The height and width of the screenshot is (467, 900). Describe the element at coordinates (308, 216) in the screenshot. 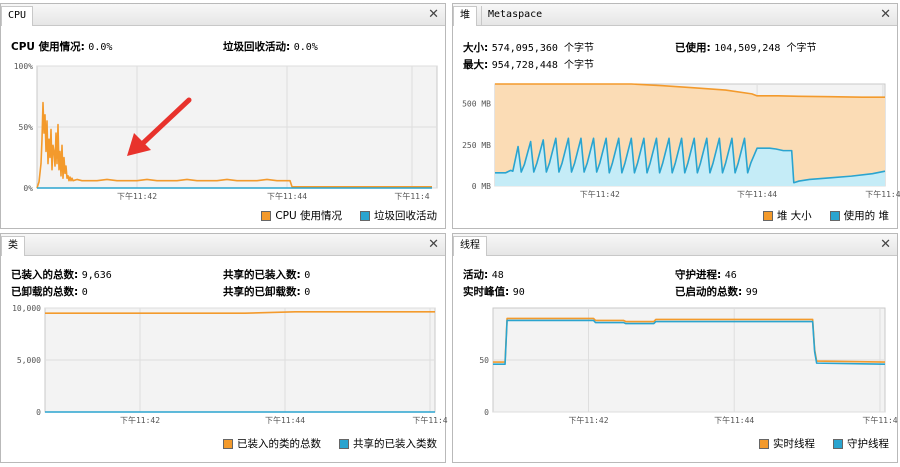

I see `legend-cpu-usage: CPU 使用情况` at that location.